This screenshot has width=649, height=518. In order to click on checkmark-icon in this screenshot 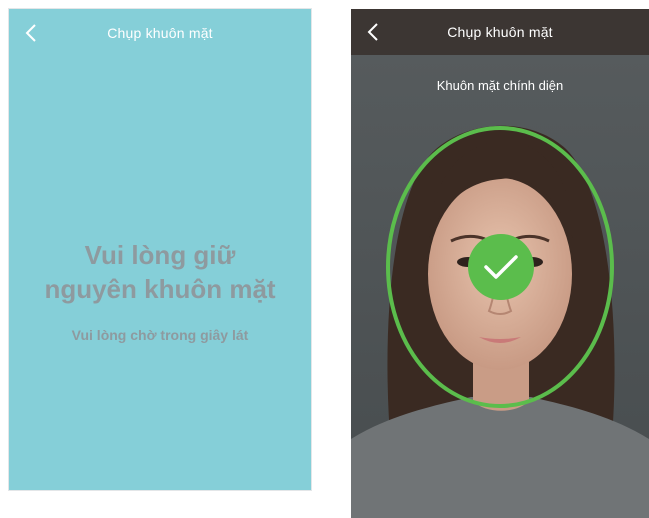, I will do `click(501, 267)`.